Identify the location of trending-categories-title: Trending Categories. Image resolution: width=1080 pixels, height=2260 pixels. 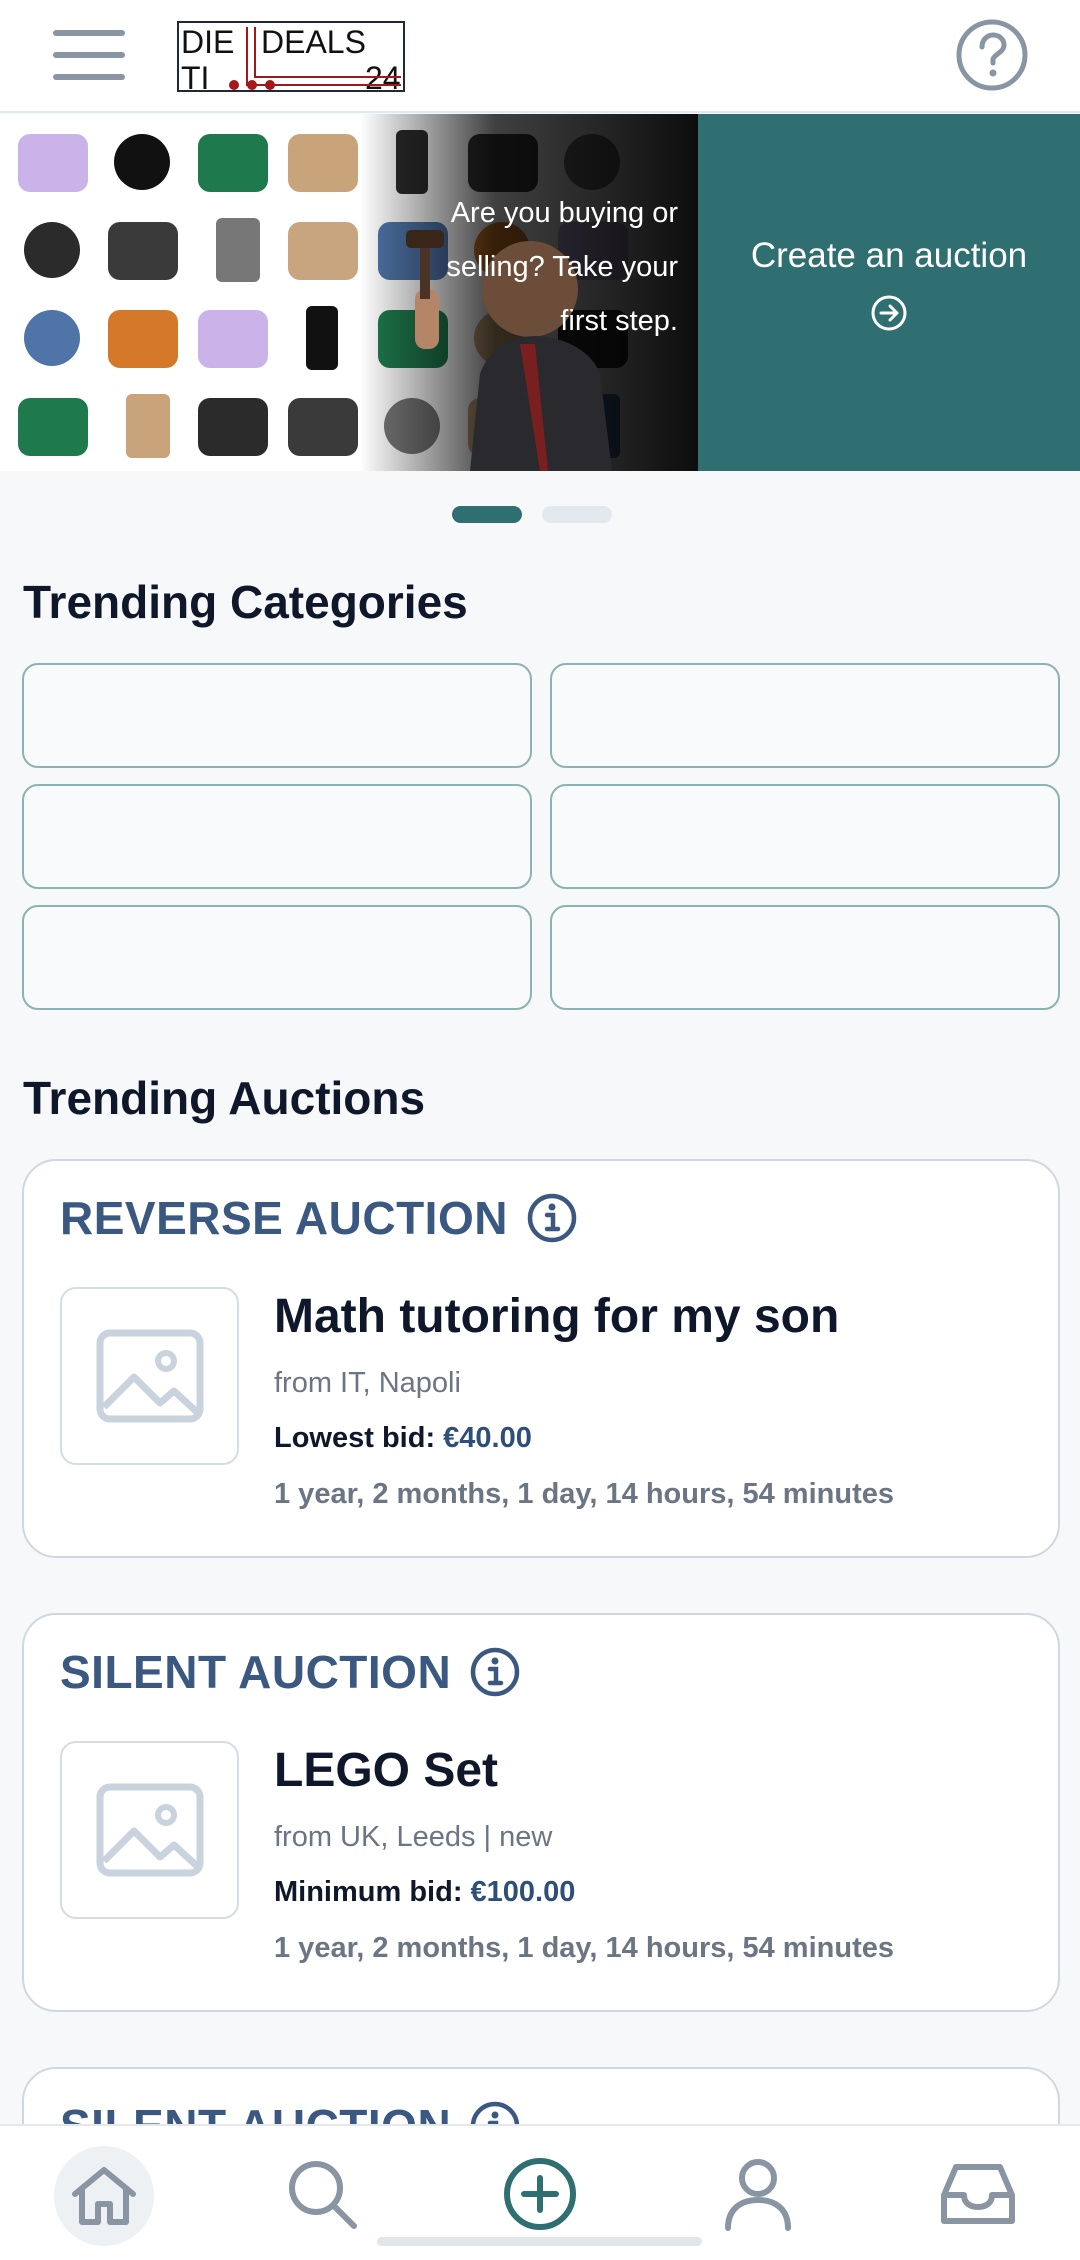
(245, 602).